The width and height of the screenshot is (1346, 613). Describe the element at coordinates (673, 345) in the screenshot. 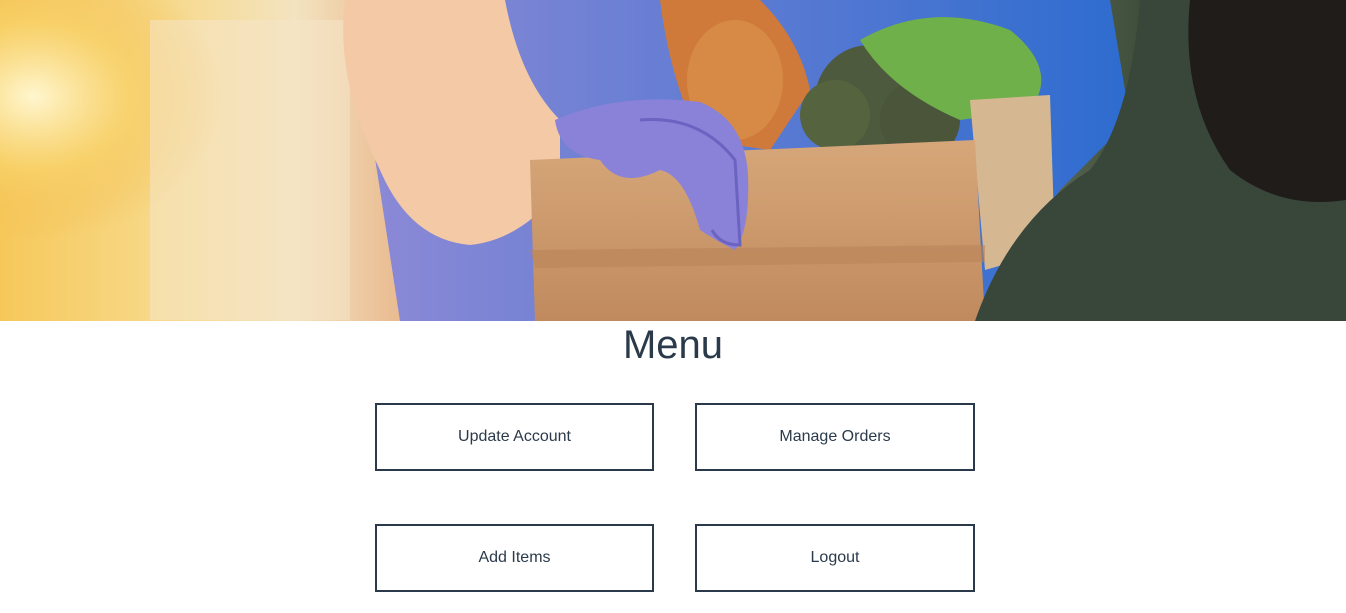

I see `page-title: Menu` at that location.